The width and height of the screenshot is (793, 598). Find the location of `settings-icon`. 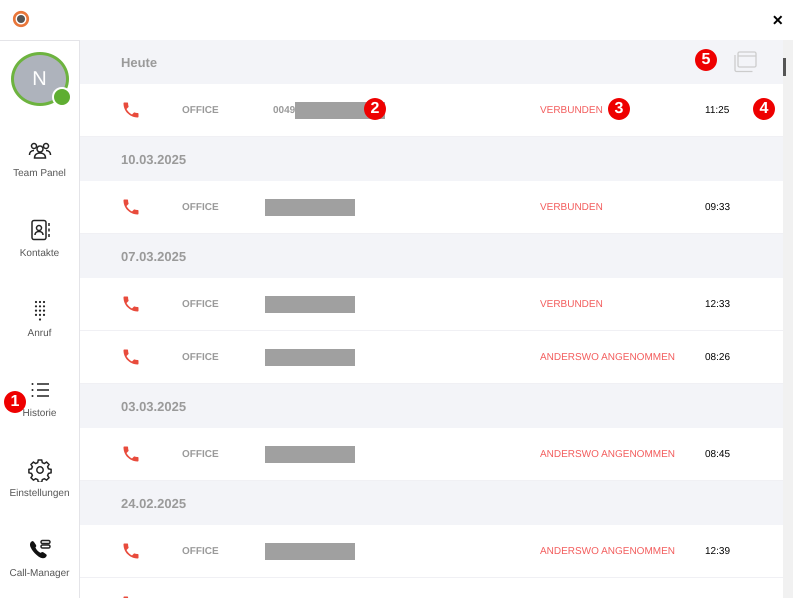

settings-icon is located at coordinates (40, 470).